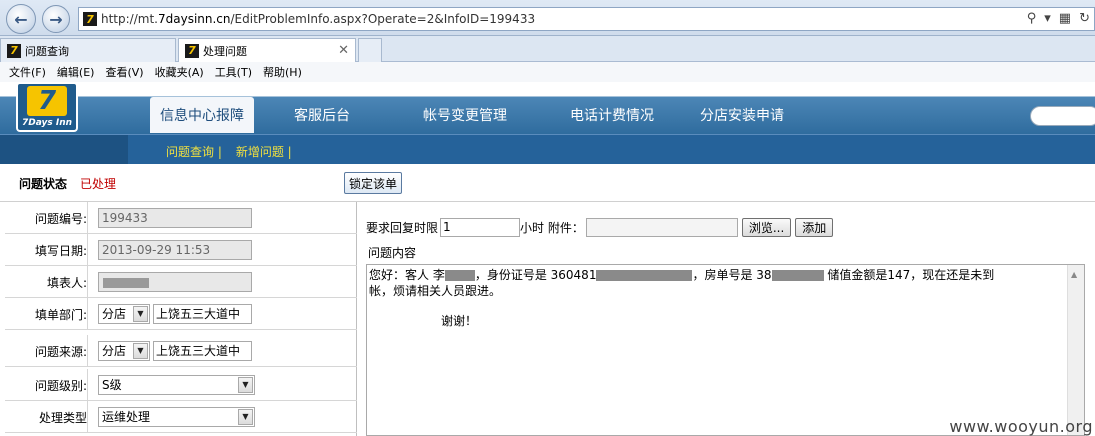  I want to click on content-scrollbar: ▲, so click(1075, 350).